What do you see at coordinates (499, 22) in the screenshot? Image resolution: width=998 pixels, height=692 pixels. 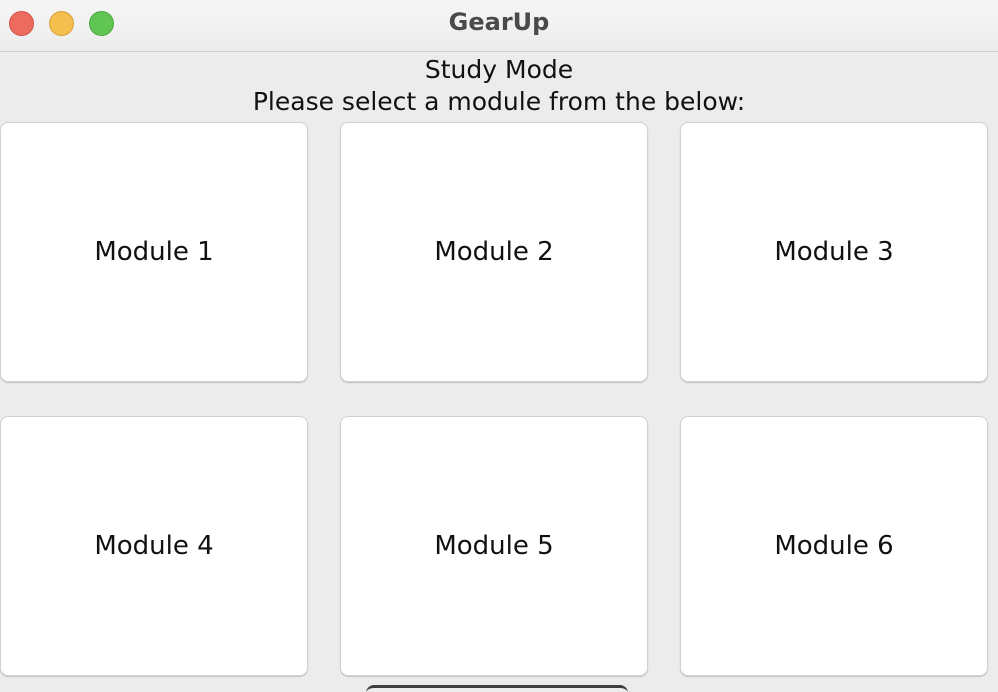 I see `window-title: GearUp` at bounding box center [499, 22].